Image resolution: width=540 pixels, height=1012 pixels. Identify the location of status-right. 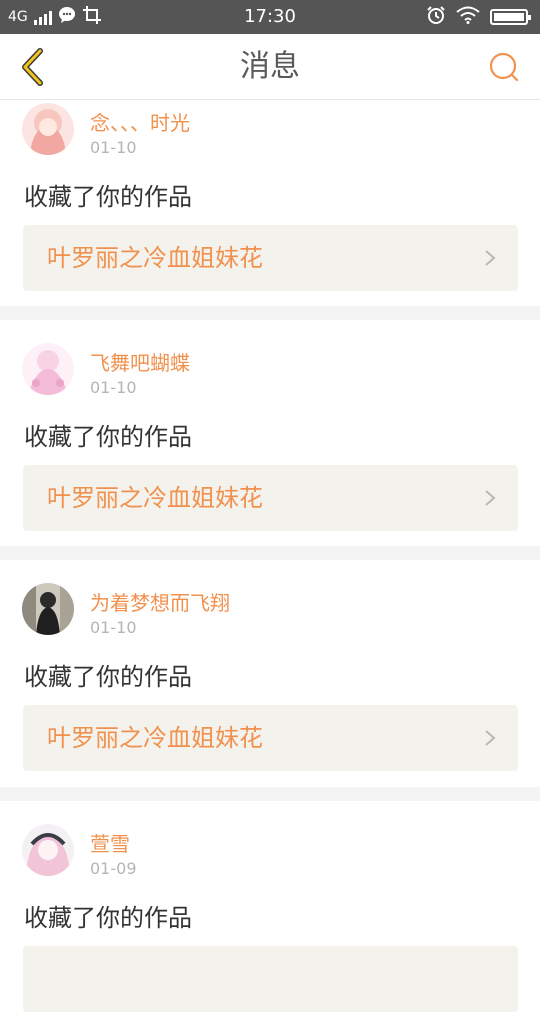
(478, 17).